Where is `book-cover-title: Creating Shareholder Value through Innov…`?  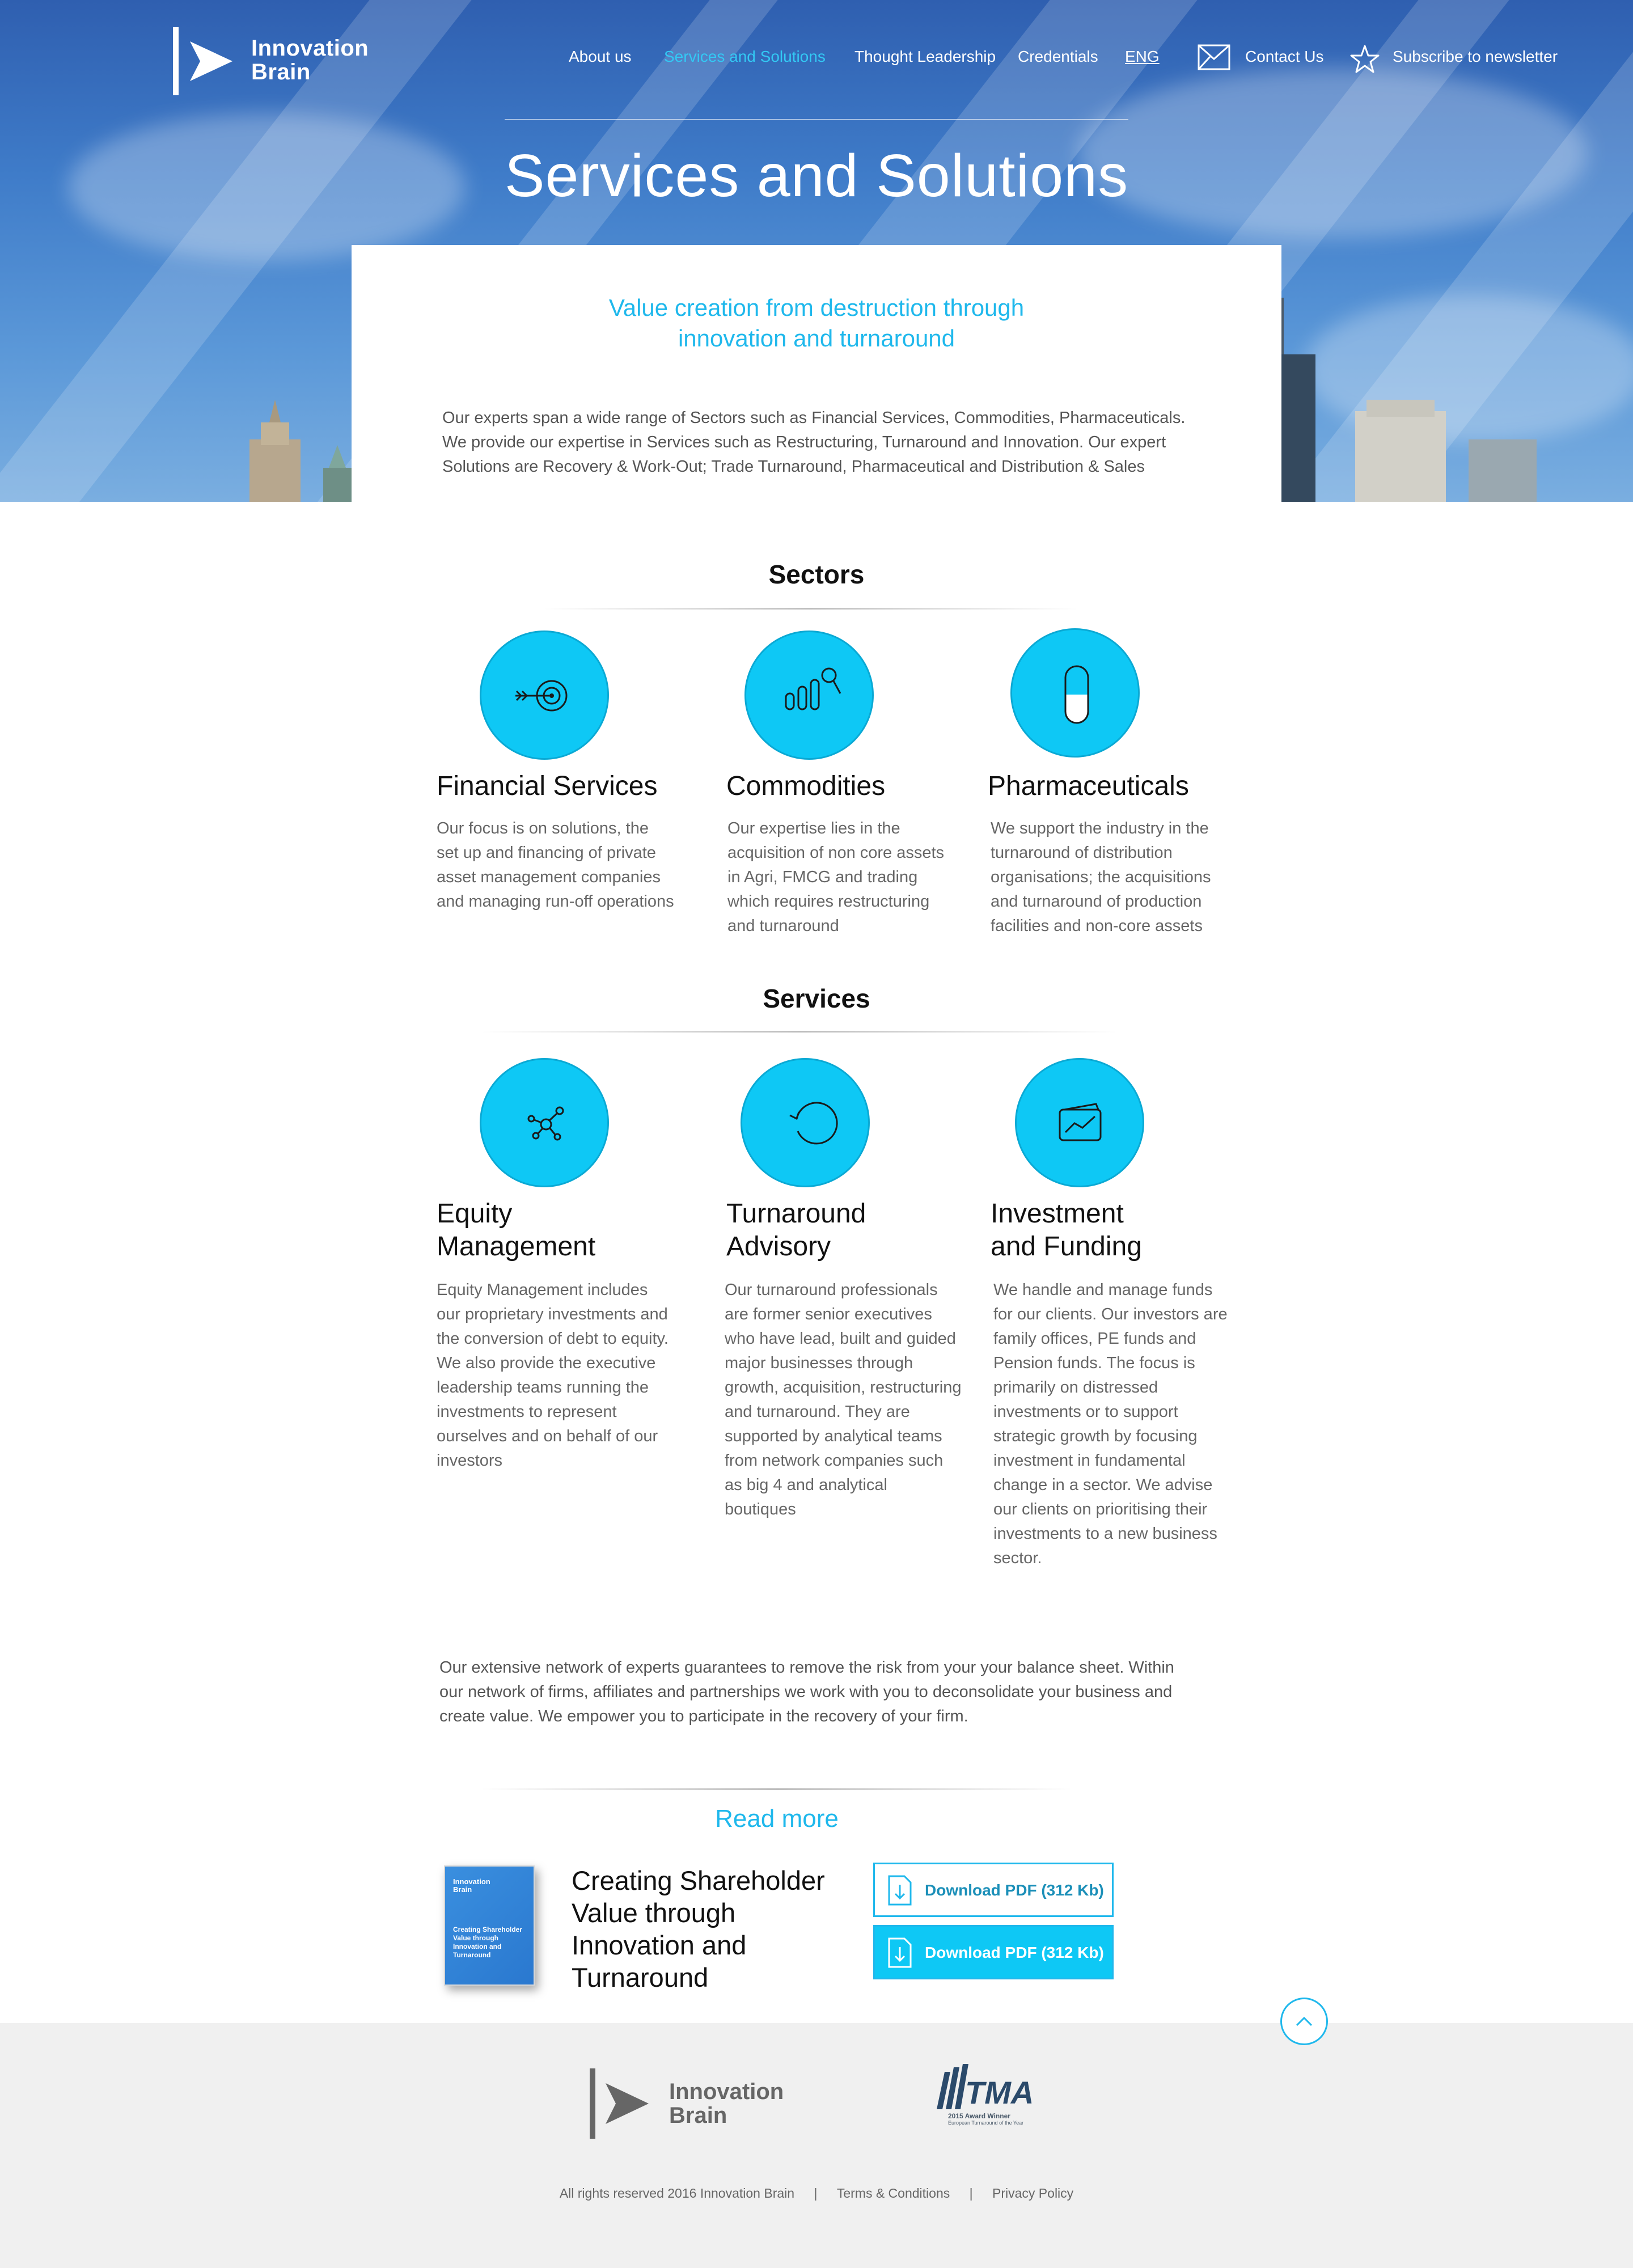 book-cover-title: Creating Shareholder Value through Innov… is located at coordinates (488, 1942).